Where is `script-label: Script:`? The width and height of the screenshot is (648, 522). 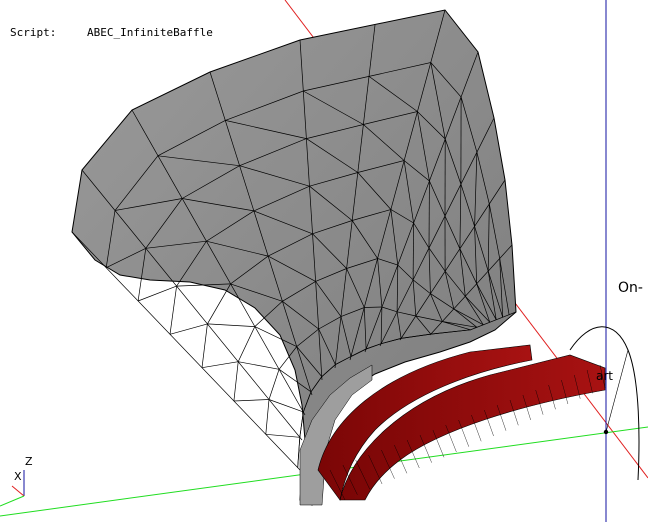 script-label: Script: is located at coordinates (33, 32).